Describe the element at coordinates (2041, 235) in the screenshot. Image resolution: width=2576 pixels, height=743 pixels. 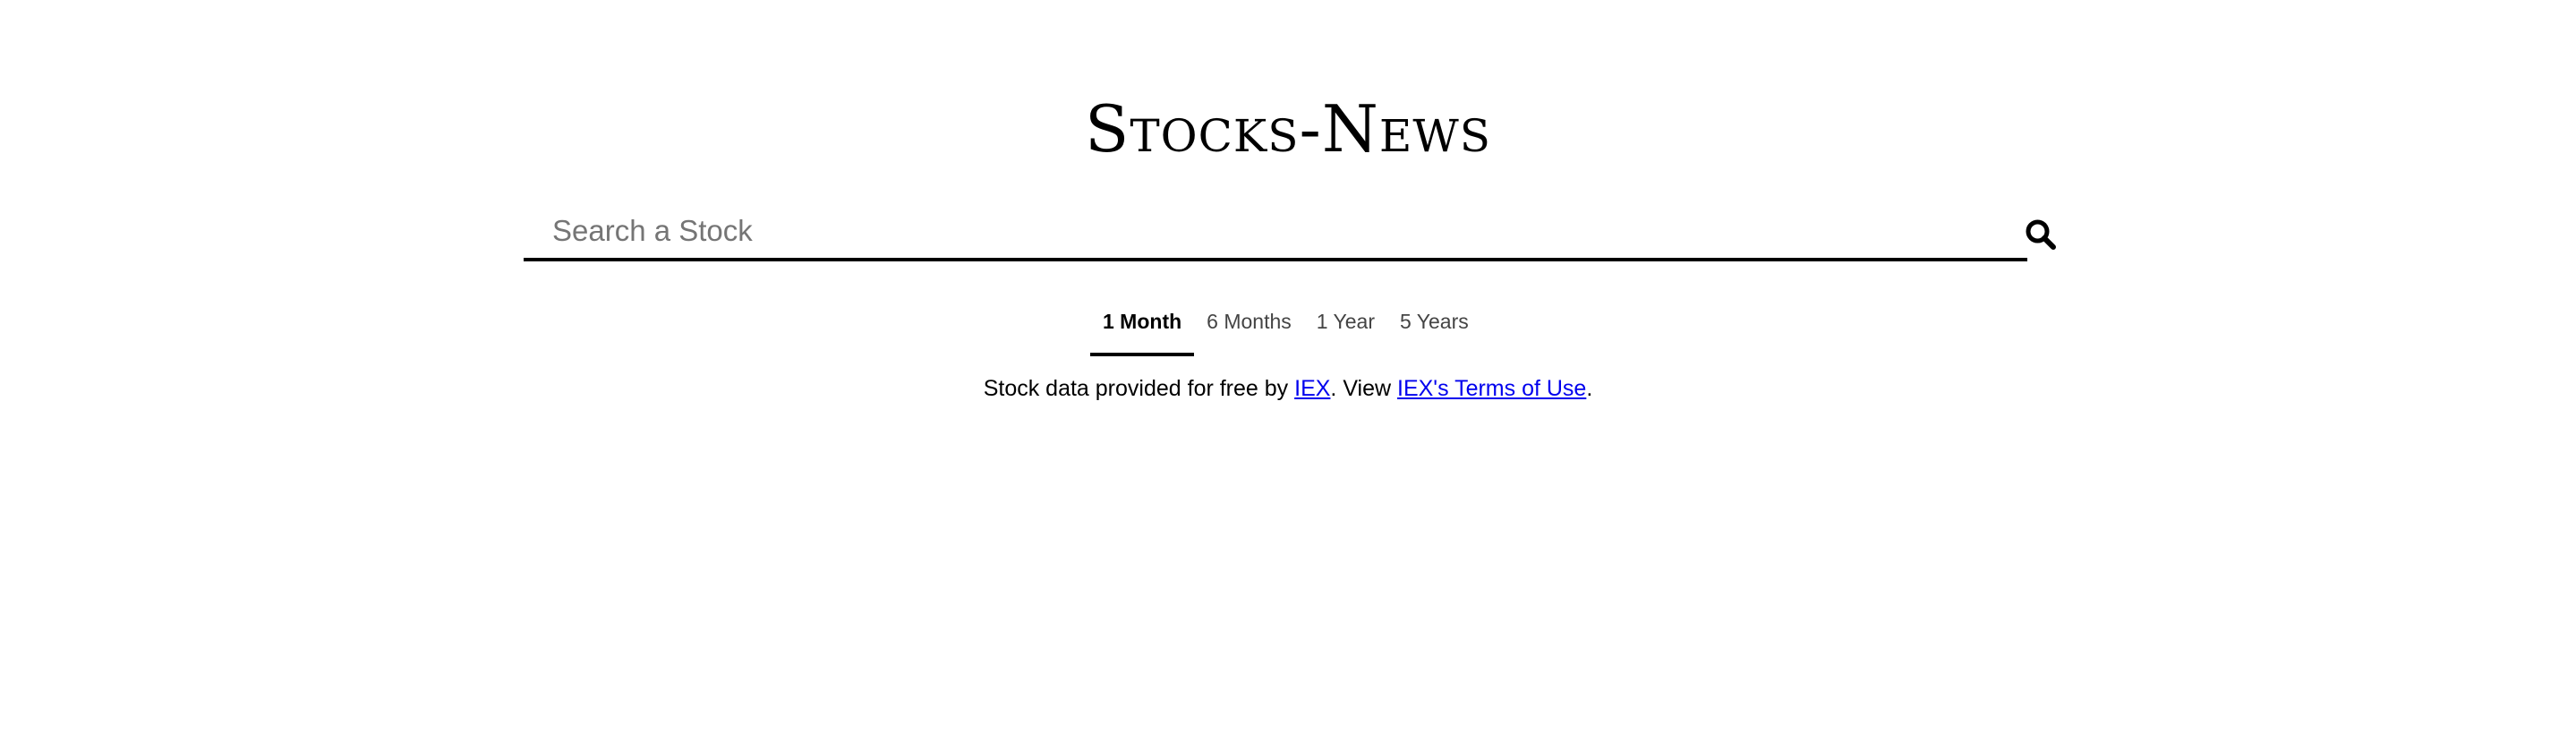
I see `search-icon` at that location.